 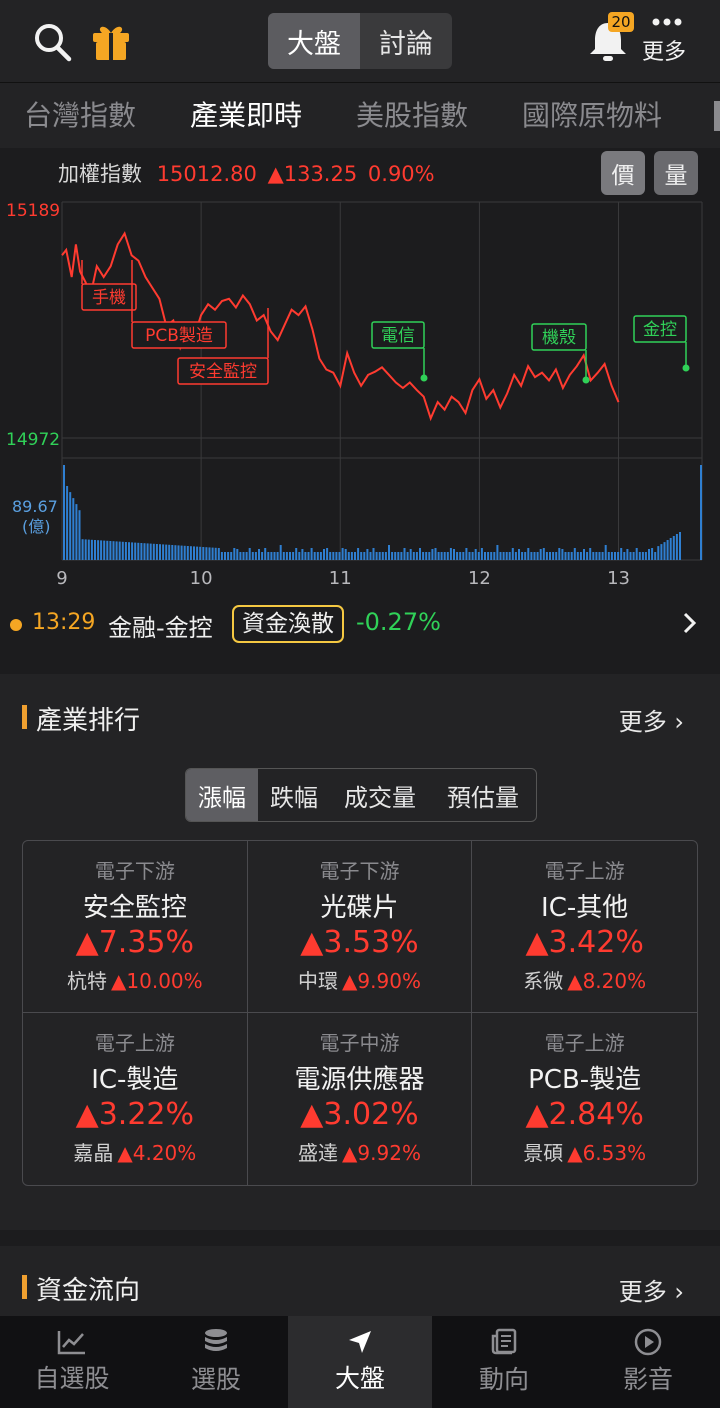 I want to click on tab-taiwan-index: 台灣指數, so click(x=80, y=116).